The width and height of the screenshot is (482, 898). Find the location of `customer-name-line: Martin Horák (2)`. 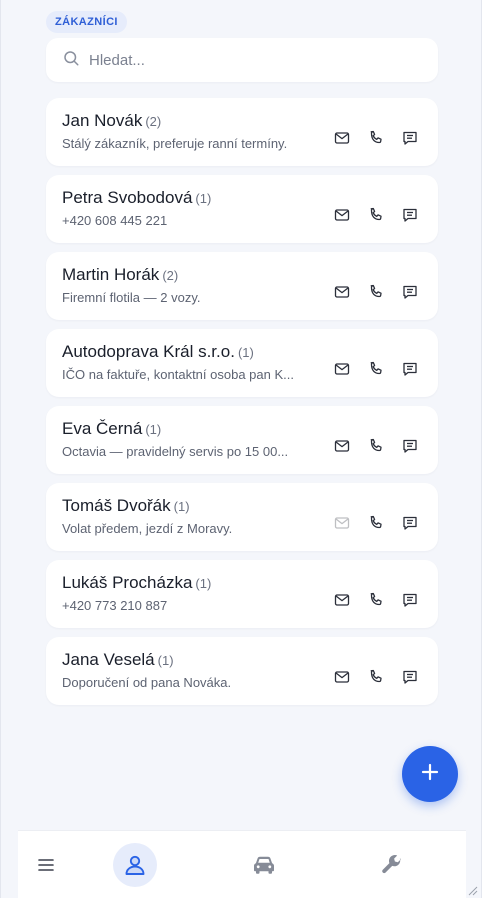

customer-name-line: Martin Horák (2) is located at coordinates (120, 275).